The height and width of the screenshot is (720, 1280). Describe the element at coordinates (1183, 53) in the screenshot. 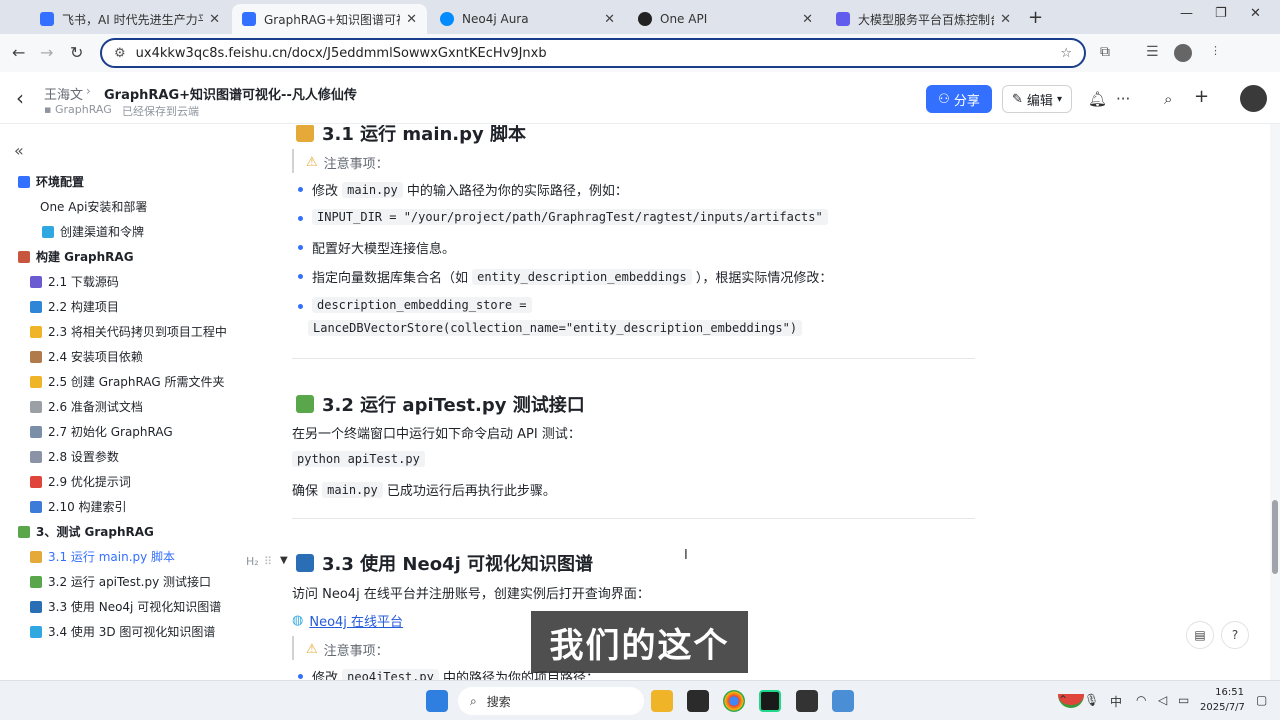

I see `profile-icon` at that location.